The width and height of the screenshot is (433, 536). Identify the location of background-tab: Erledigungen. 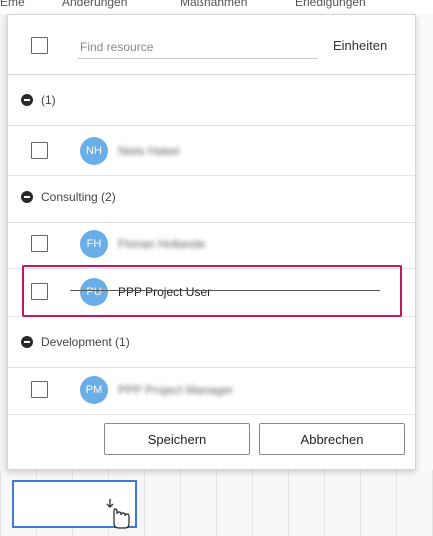
(330, 4).